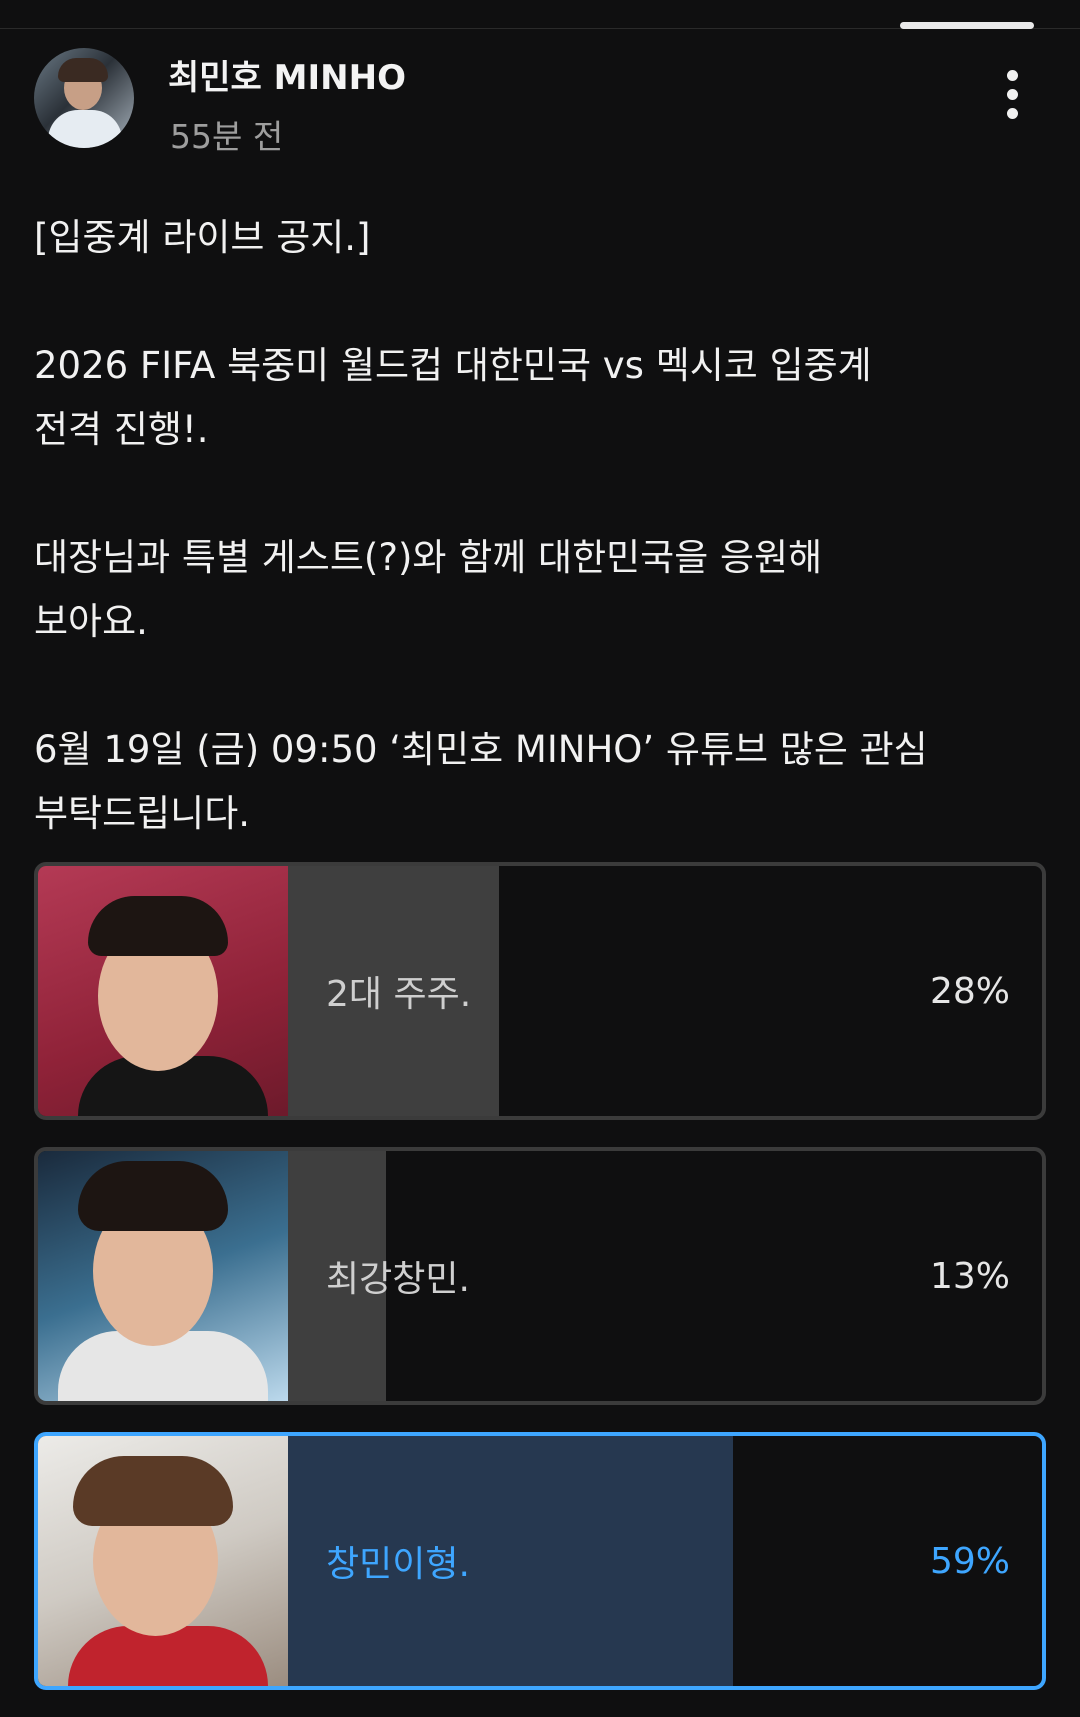 The width and height of the screenshot is (1080, 1717). Describe the element at coordinates (969, 991) in the screenshot. I see `poll-option-percent: 28%` at that location.